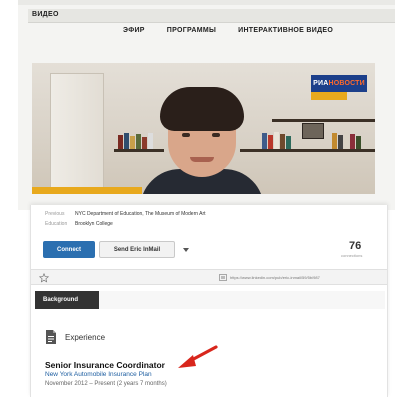 This screenshot has height=397, width=395. What do you see at coordinates (77, 133) in the screenshot?
I see `video-door` at bounding box center [77, 133].